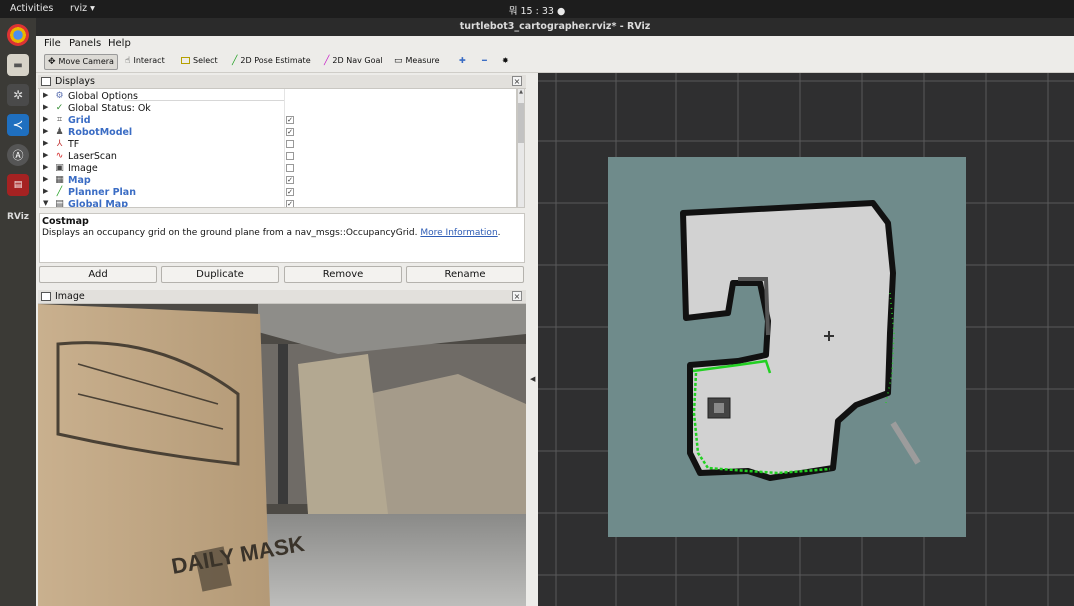  I want to click on expand-arrow-icon: ▼, so click(45, 203).